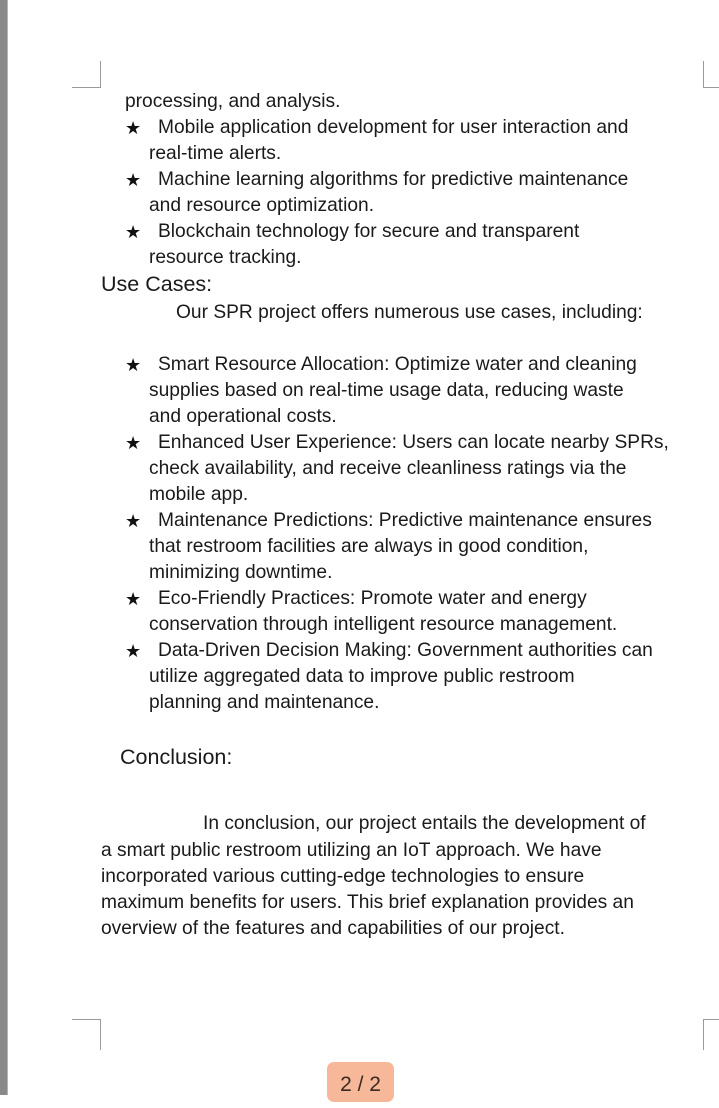 The height and width of the screenshot is (1108, 719). Describe the element at coordinates (262, 205) in the screenshot. I see `tech-item-2-line-2: and resource optimization.` at that location.